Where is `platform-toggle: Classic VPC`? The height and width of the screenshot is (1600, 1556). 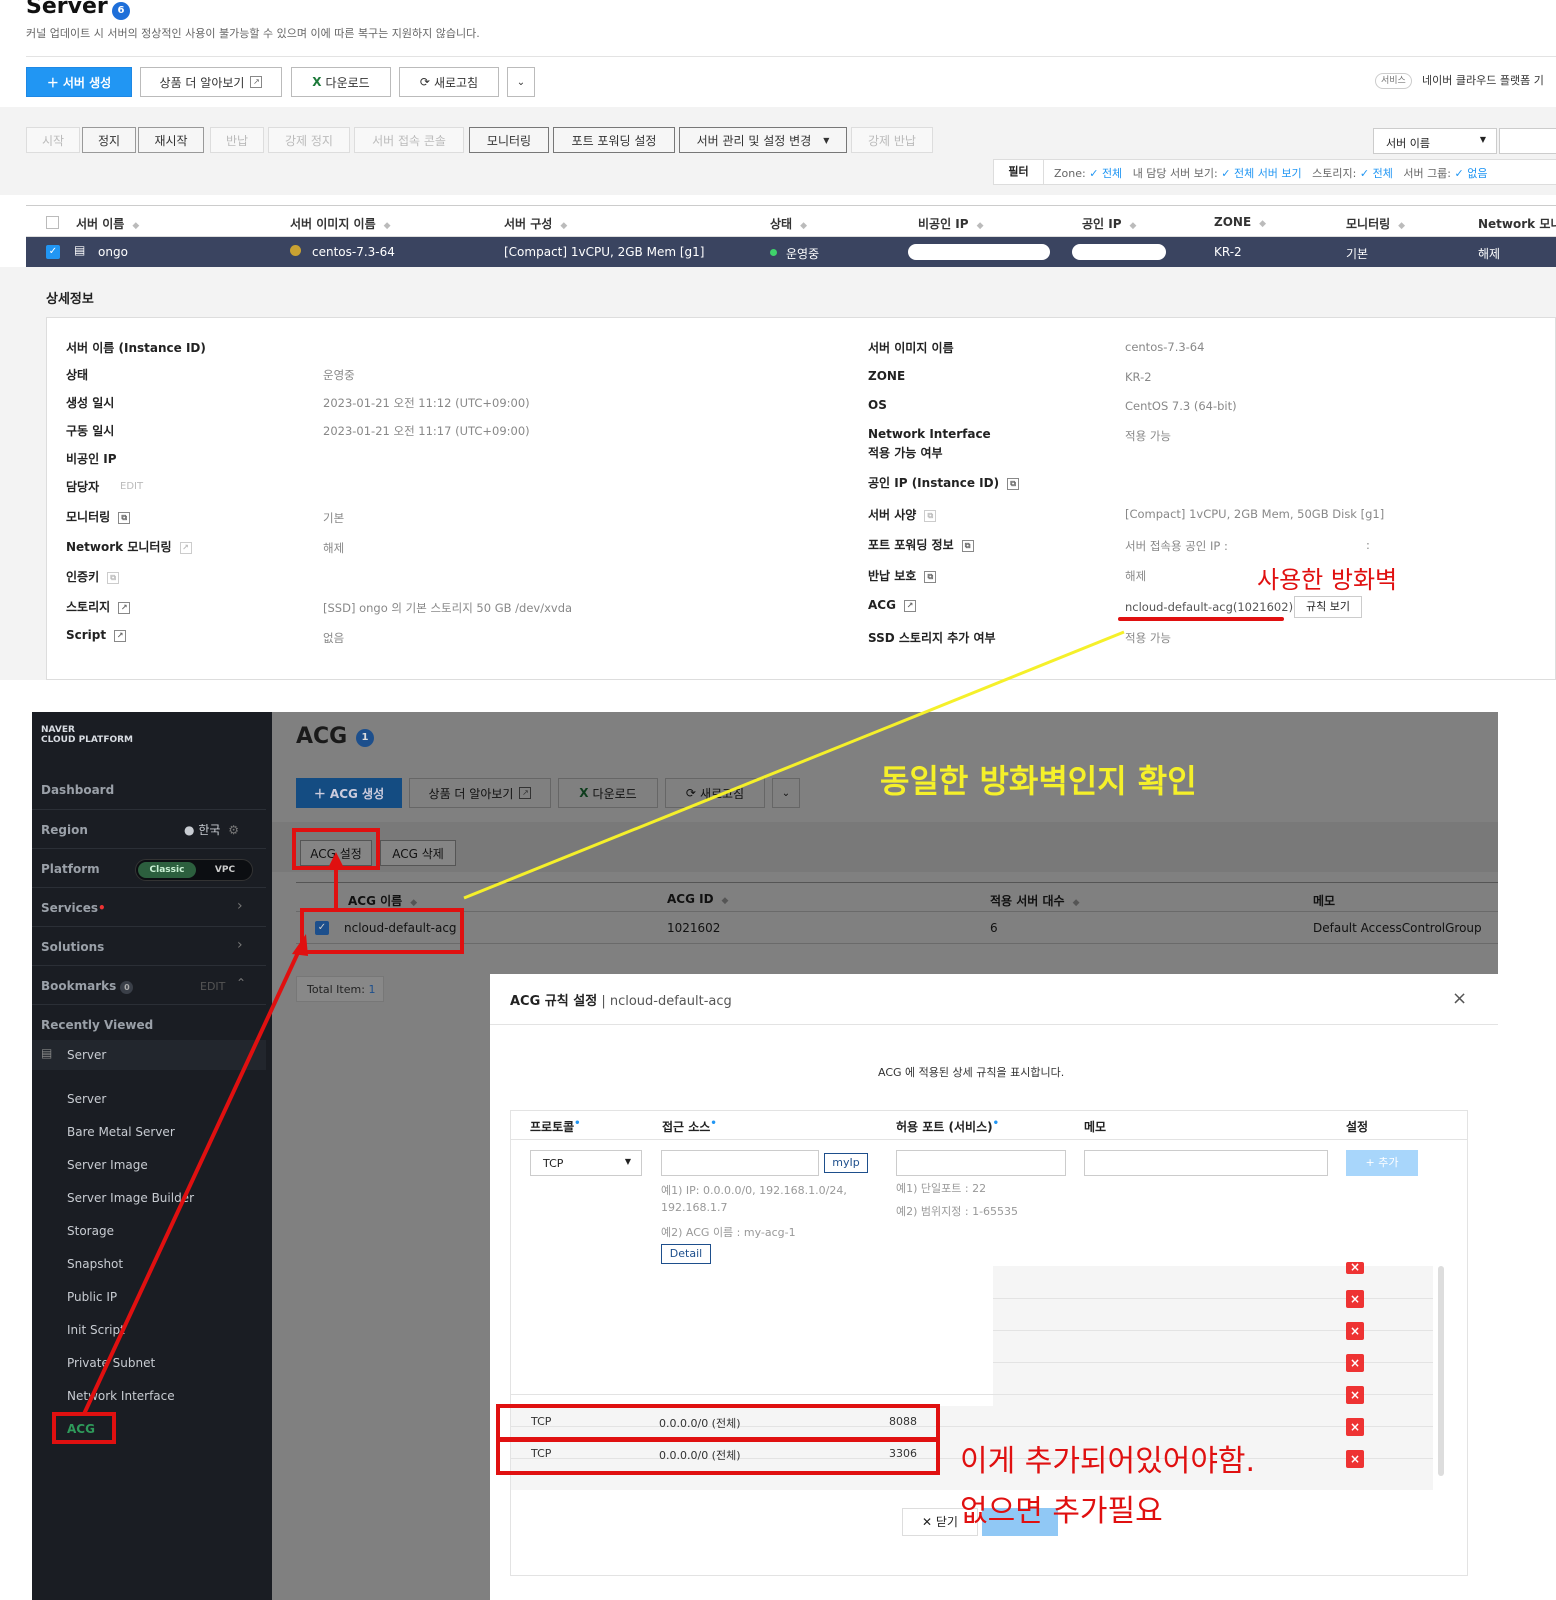
platform-toggle: Classic VPC is located at coordinates (194, 870).